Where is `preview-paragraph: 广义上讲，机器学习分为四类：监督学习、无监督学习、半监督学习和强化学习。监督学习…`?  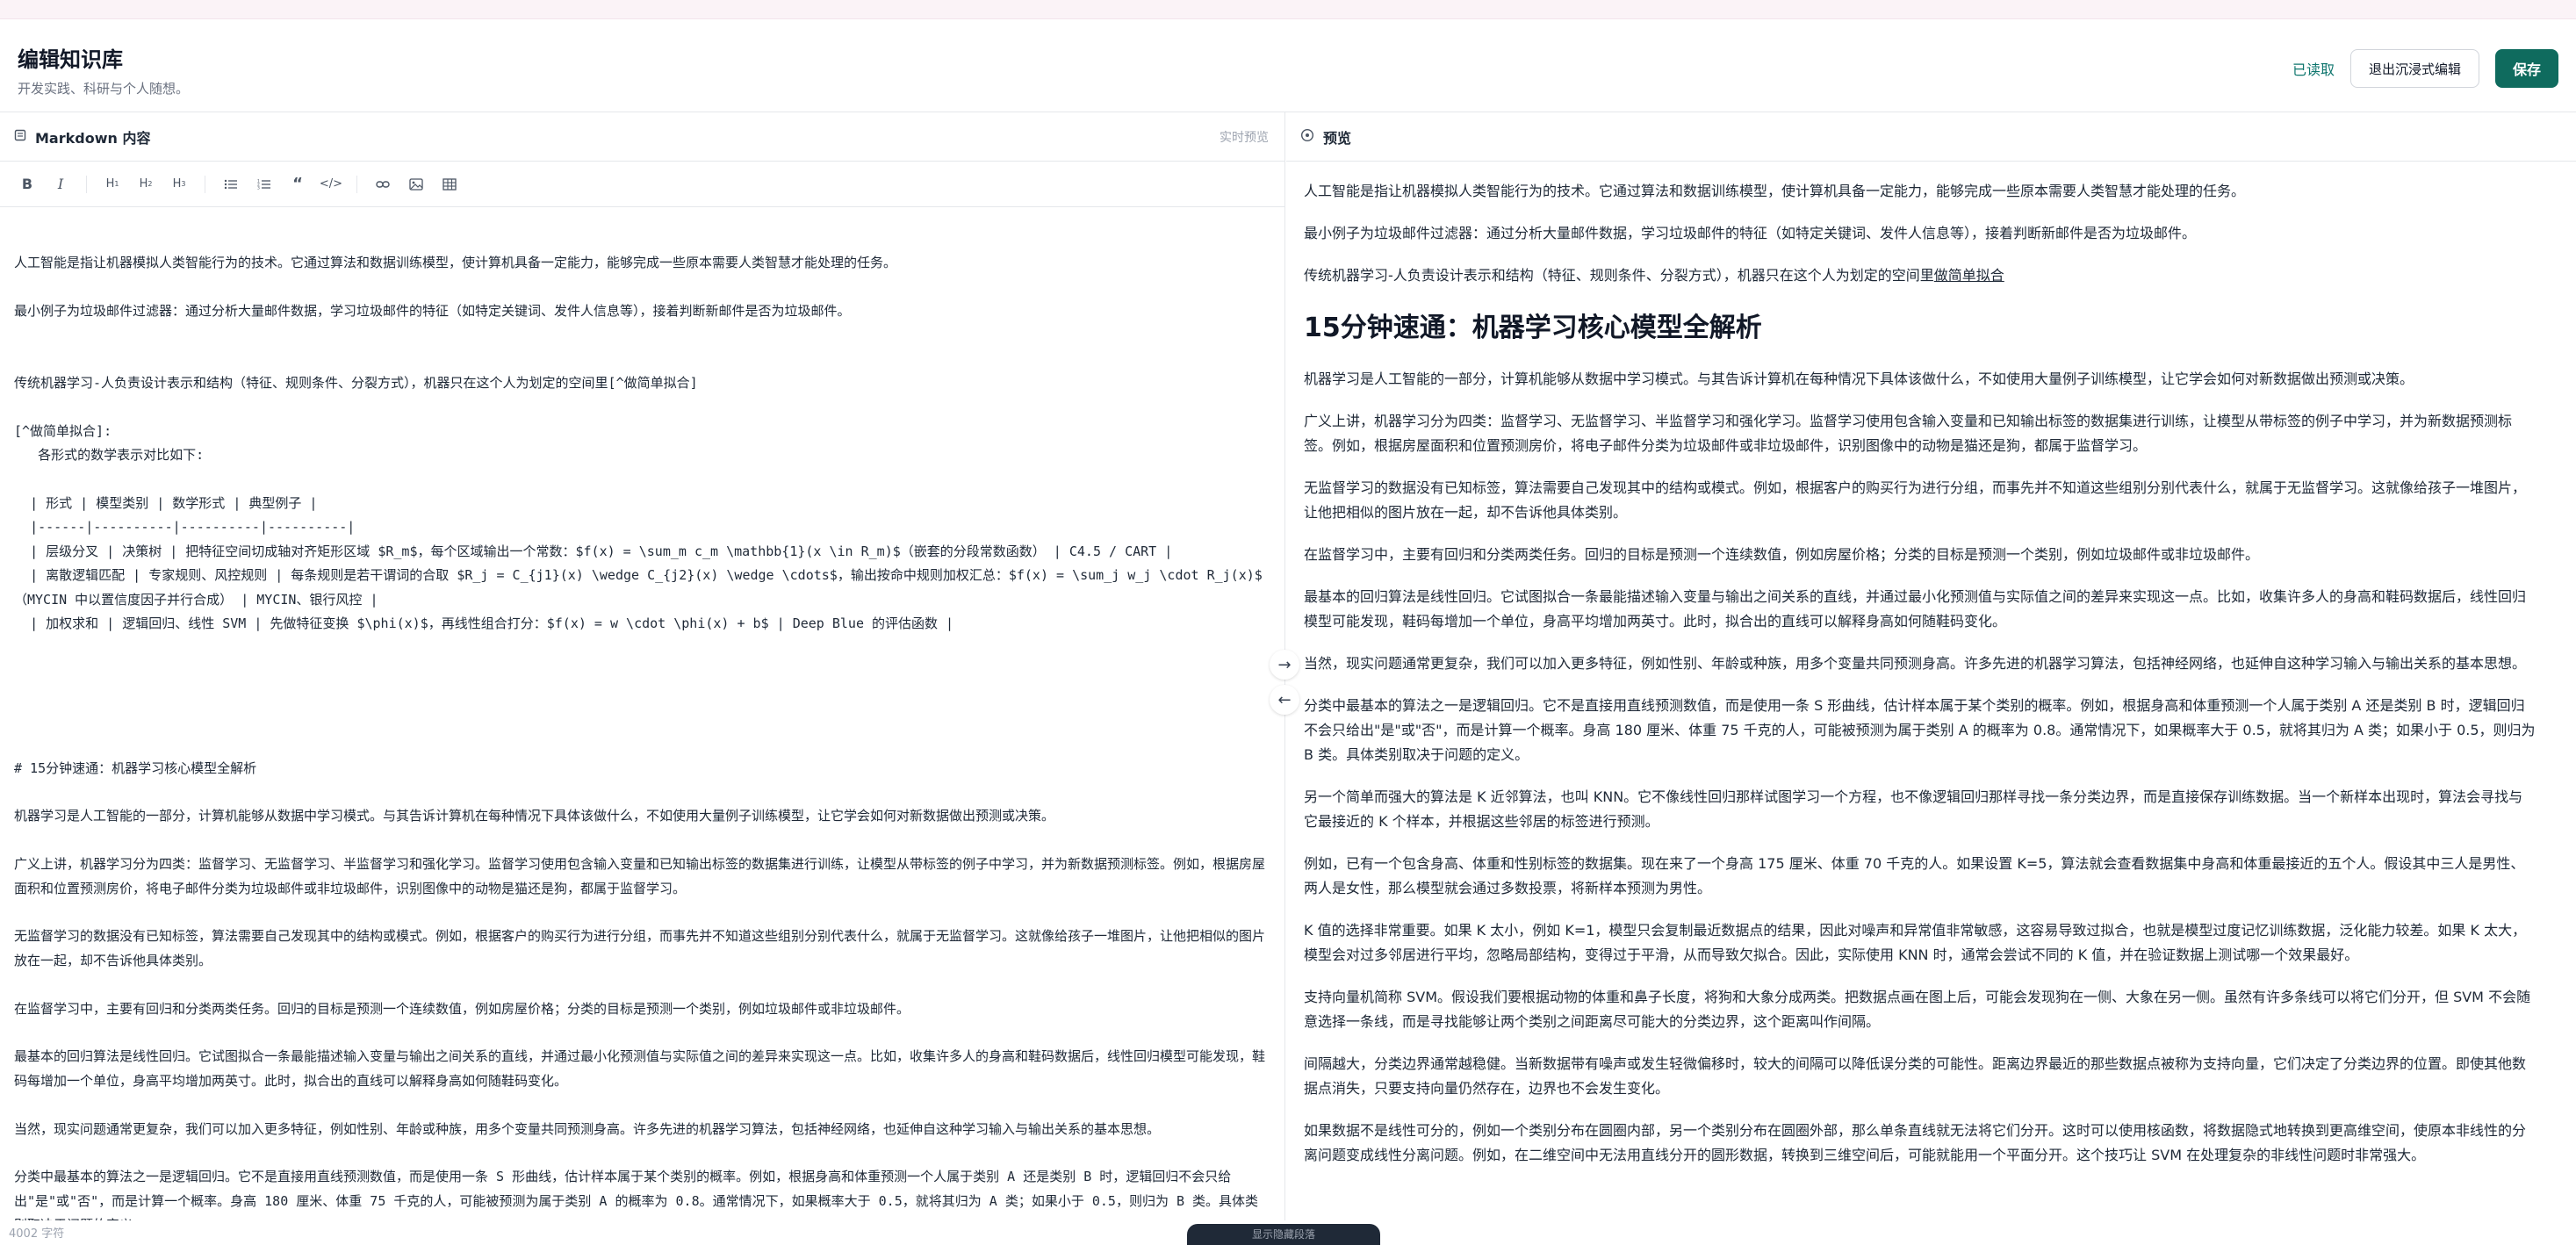 preview-paragraph: 广义上讲，机器学习分为四类：监督学习、无监督学习、半监督学习和强化学习。监督学习… is located at coordinates (1908, 433).